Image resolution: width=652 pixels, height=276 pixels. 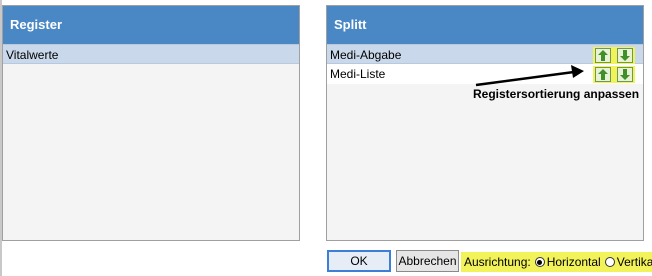 What do you see at coordinates (556, 94) in the screenshot?
I see `annotation-text: Registersortierung anpassen` at bounding box center [556, 94].